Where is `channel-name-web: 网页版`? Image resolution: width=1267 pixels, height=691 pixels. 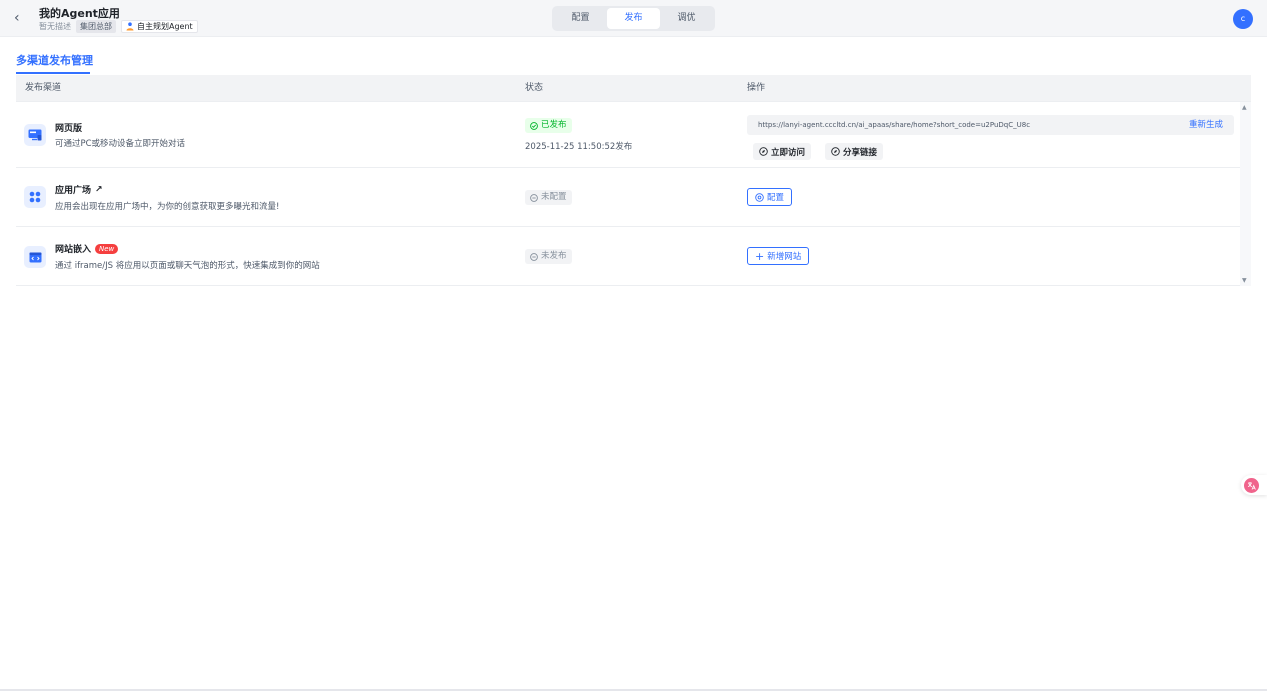
channel-name-web: 网页版 is located at coordinates (68, 127).